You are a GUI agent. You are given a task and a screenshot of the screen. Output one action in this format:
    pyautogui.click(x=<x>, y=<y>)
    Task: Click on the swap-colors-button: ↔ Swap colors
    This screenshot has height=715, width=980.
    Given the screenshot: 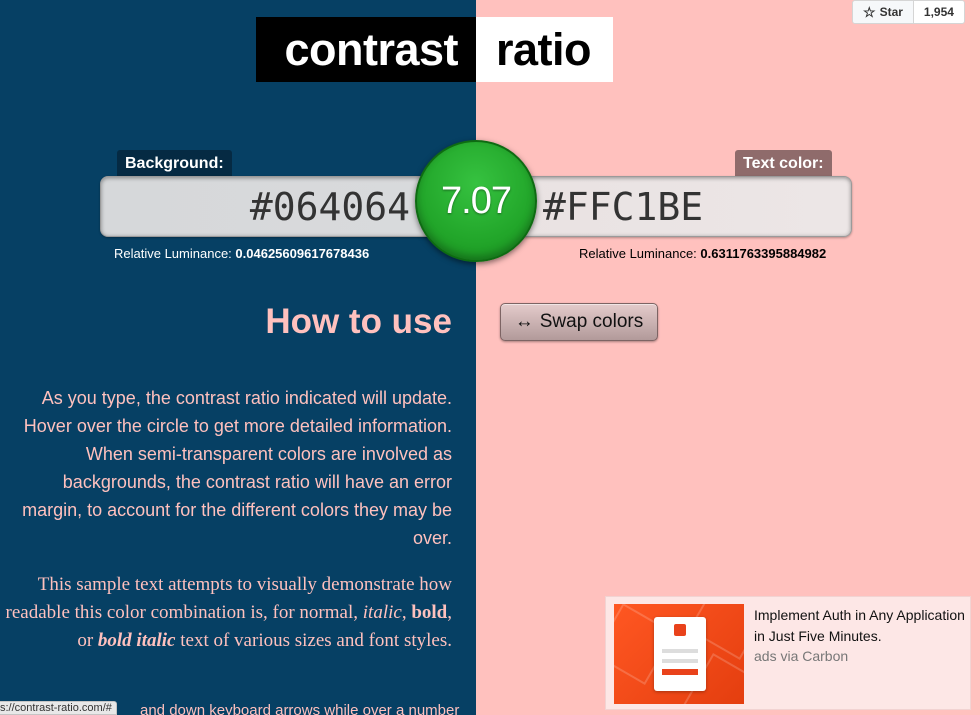 What is the action you would take?
    pyautogui.click(x=579, y=322)
    